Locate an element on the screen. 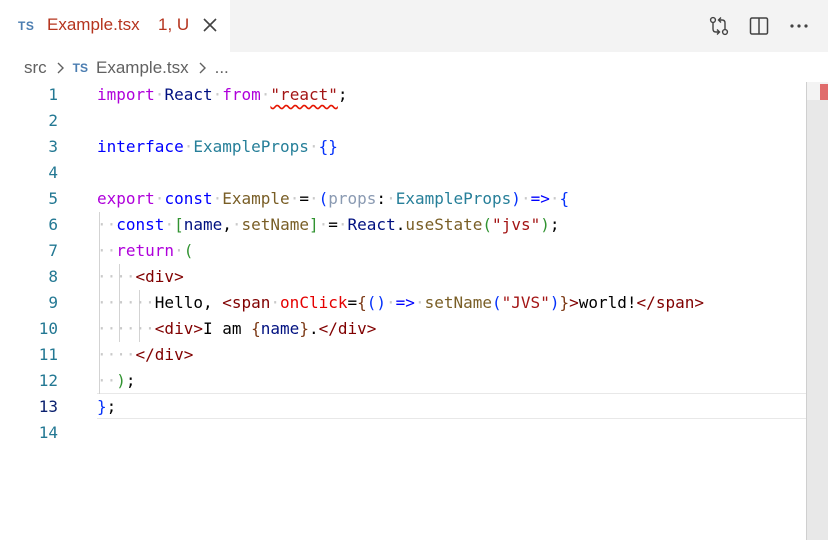 The image size is (828, 540). tab-status-badge: 1, U is located at coordinates (174, 24).